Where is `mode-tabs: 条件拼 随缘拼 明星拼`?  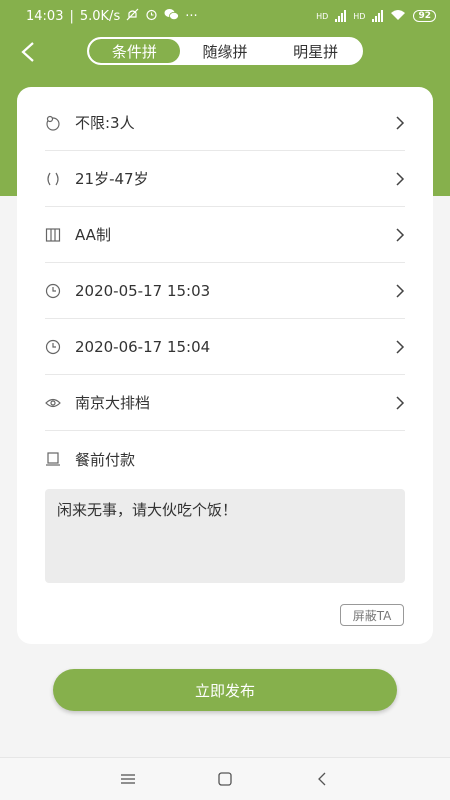 mode-tabs: 条件拼 随缘拼 明星拼 is located at coordinates (225, 51).